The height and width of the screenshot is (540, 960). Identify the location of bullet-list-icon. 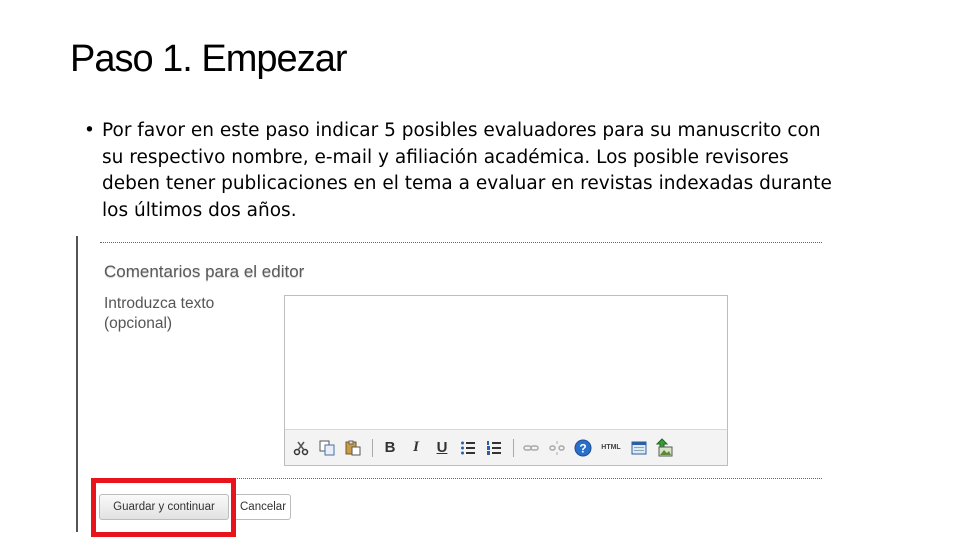
(468, 448).